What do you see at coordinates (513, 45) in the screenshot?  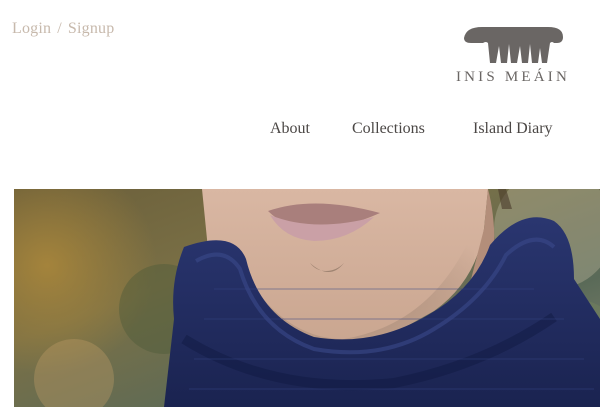 I see `standing-stones-logo-icon` at bounding box center [513, 45].